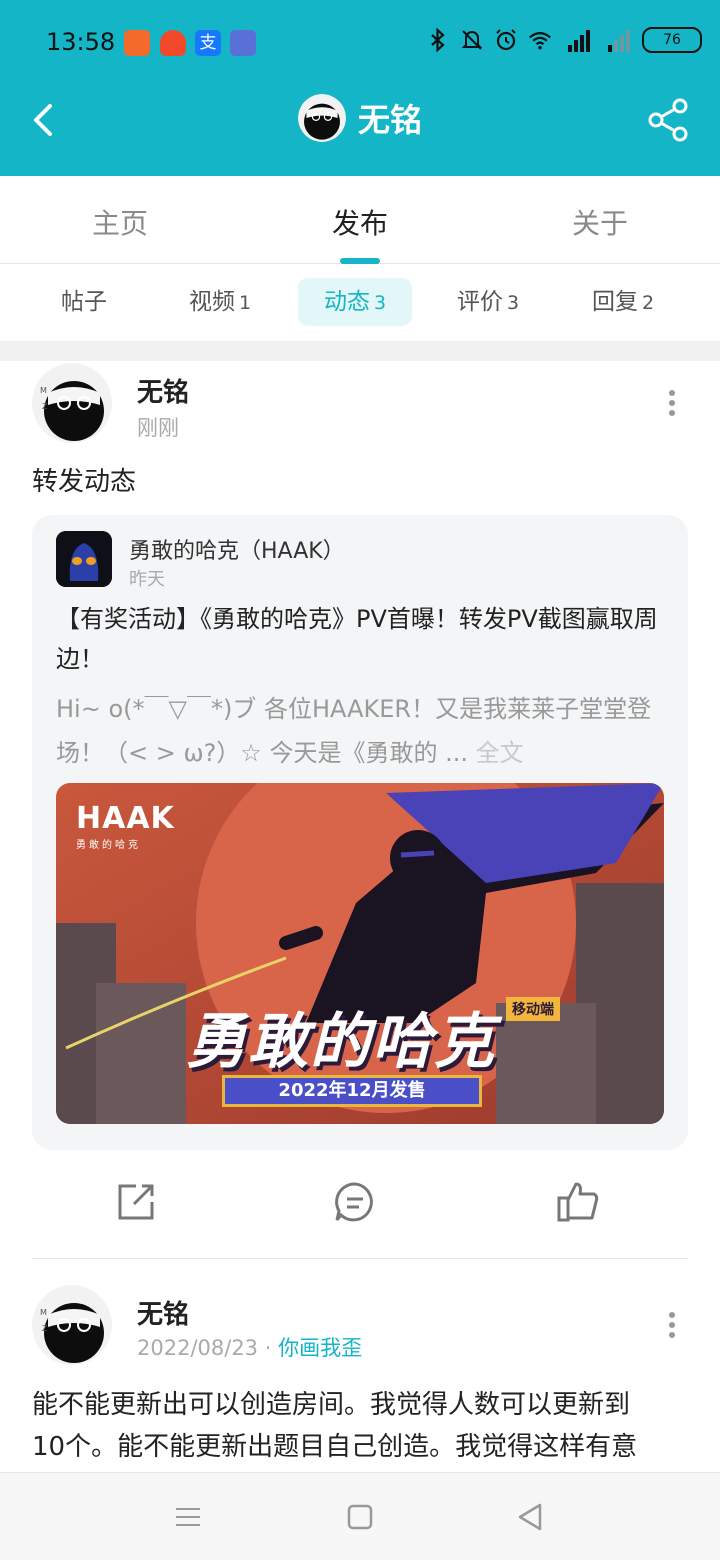  What do you see at coordinates (198, 1348) in the screenshot?
I see `post-date: 2022/08/23` at bounding box center [198, 1348].